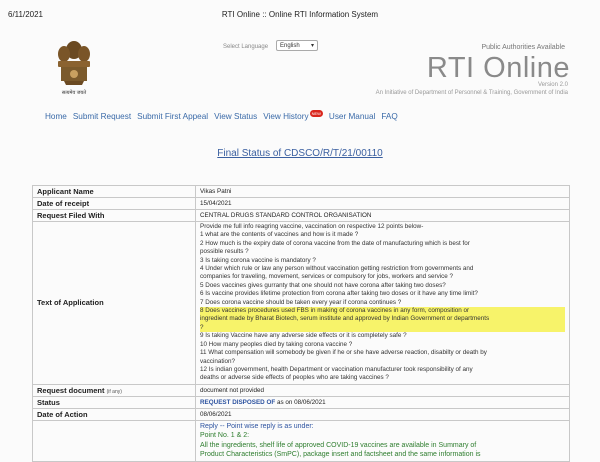 The width and height of the screenshot is (600, 462). What do you see at coordinates (285, 116) in the screenshot?
I see `nav-view-history: View History` at bounding box center [285, 116].